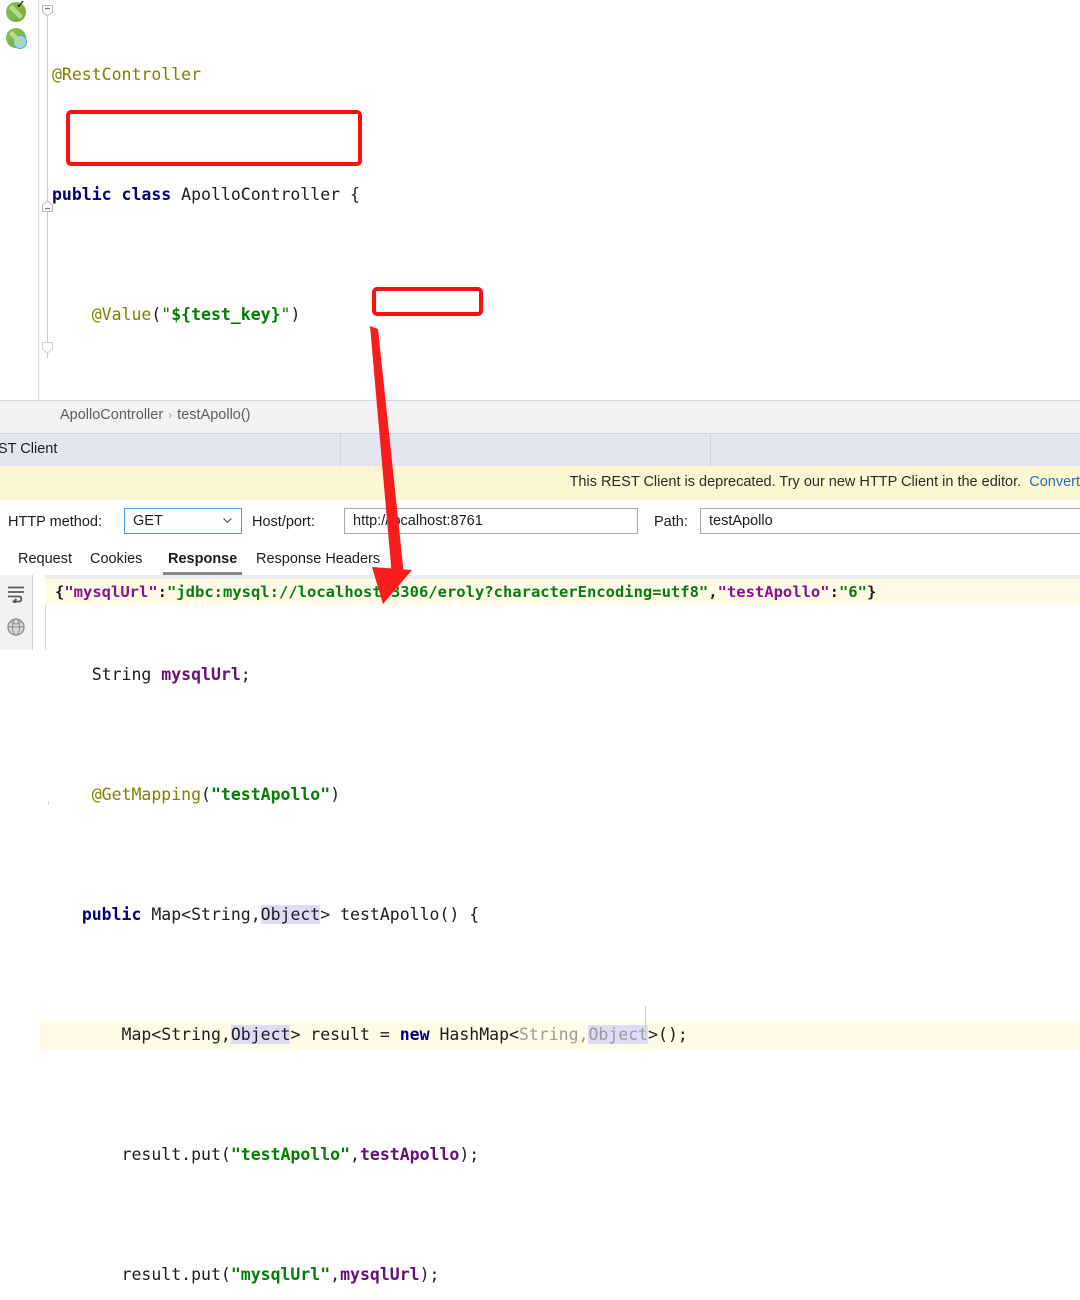 This screenshot has width=1080, height=1300. Describe the element at coordinates (176, 1034) in the screenshot. I see `decl-a: Map<String,` at that location.